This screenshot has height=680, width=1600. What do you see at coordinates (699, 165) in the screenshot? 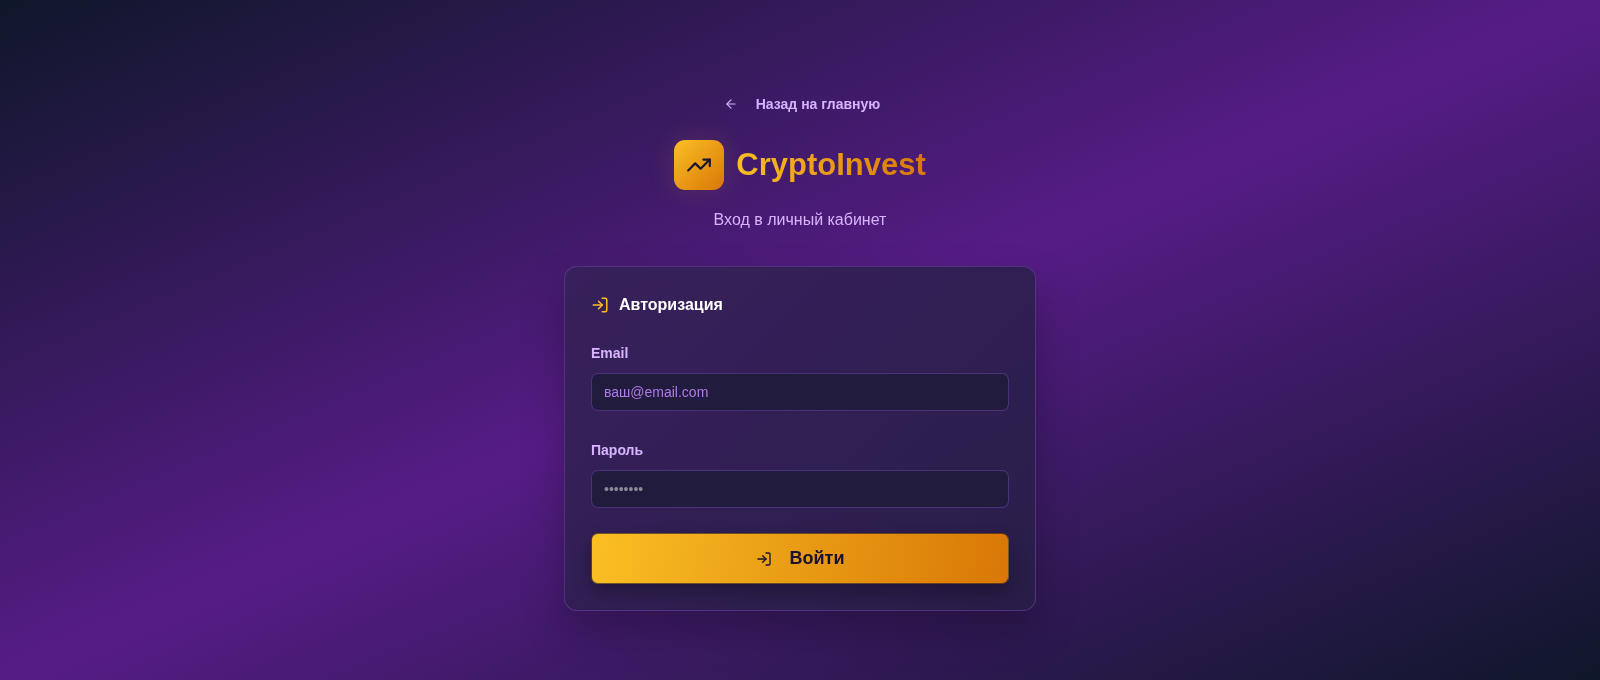
I see `trending-up-icon` at bounding box center [699, 165].